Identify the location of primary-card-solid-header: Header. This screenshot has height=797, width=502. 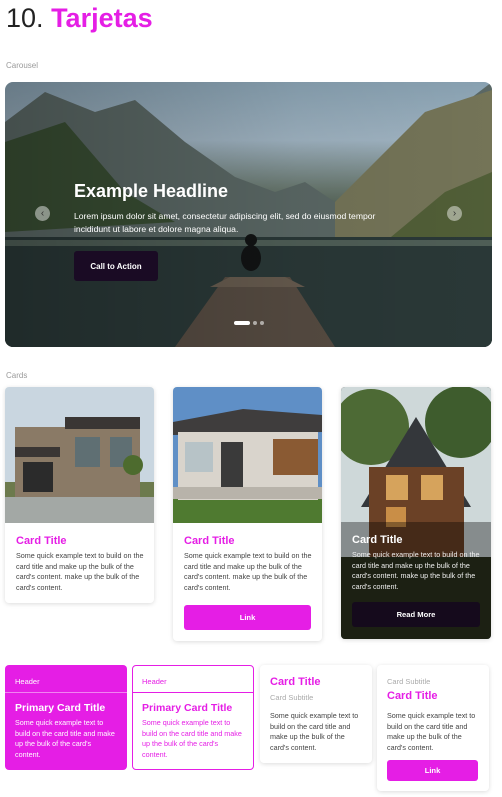
(27, 681).